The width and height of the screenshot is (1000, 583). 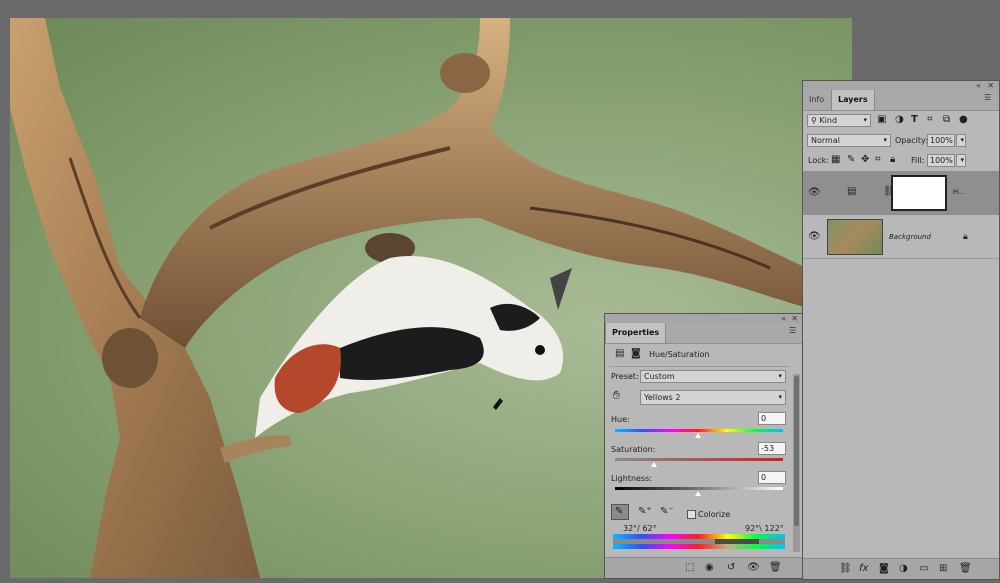 I want to click on clip-to-layer-icon: ⬚, so click(x=689, y=568).